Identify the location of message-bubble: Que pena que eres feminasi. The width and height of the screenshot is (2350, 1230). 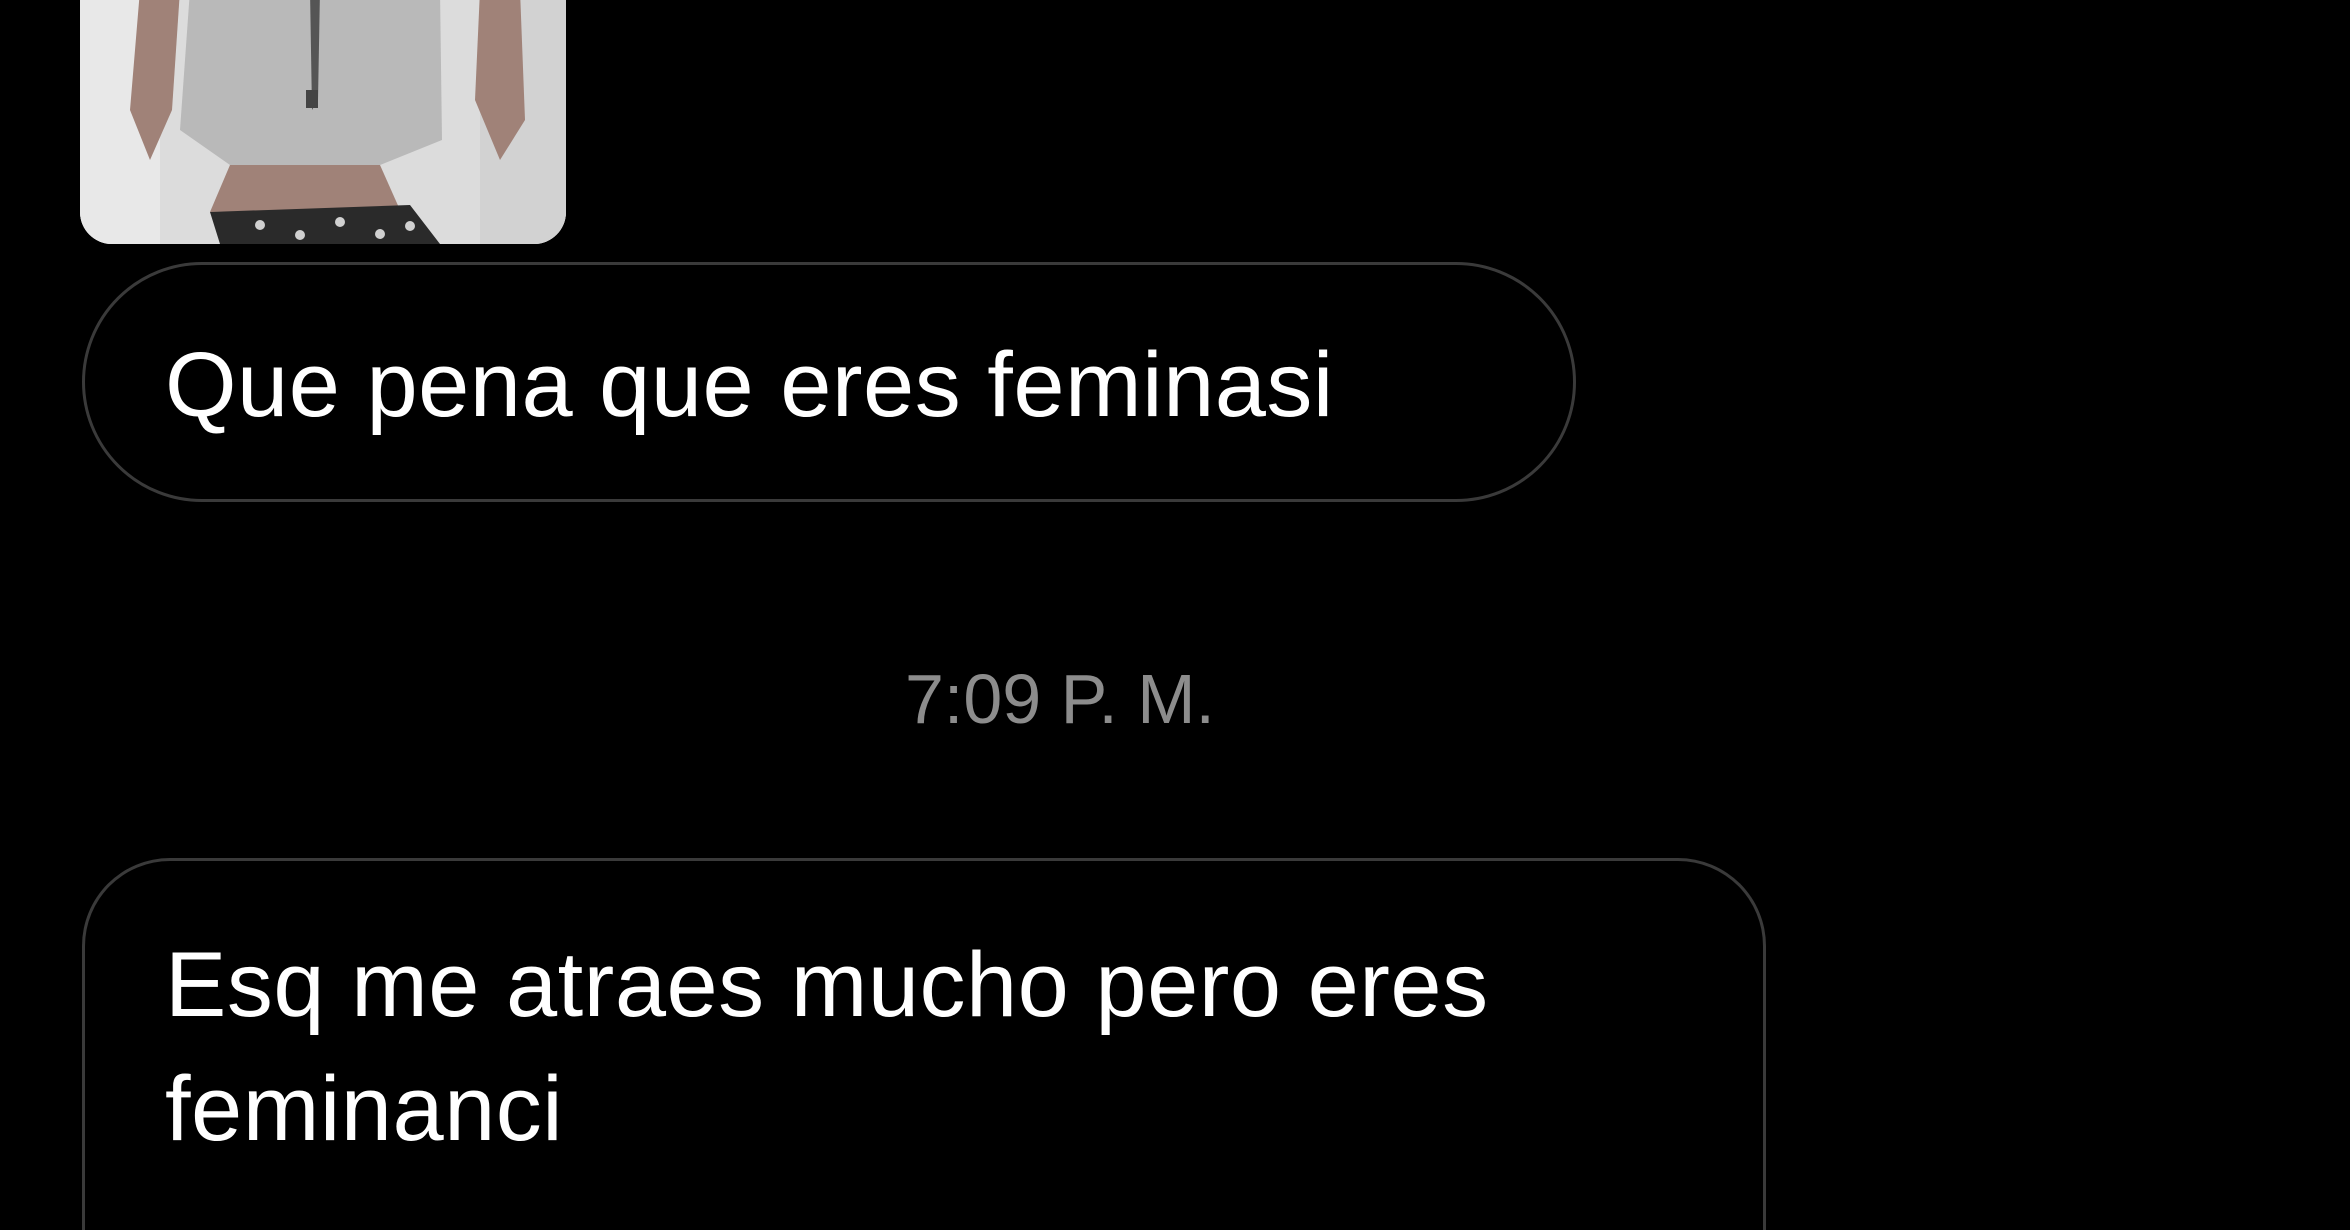
(829, 382).